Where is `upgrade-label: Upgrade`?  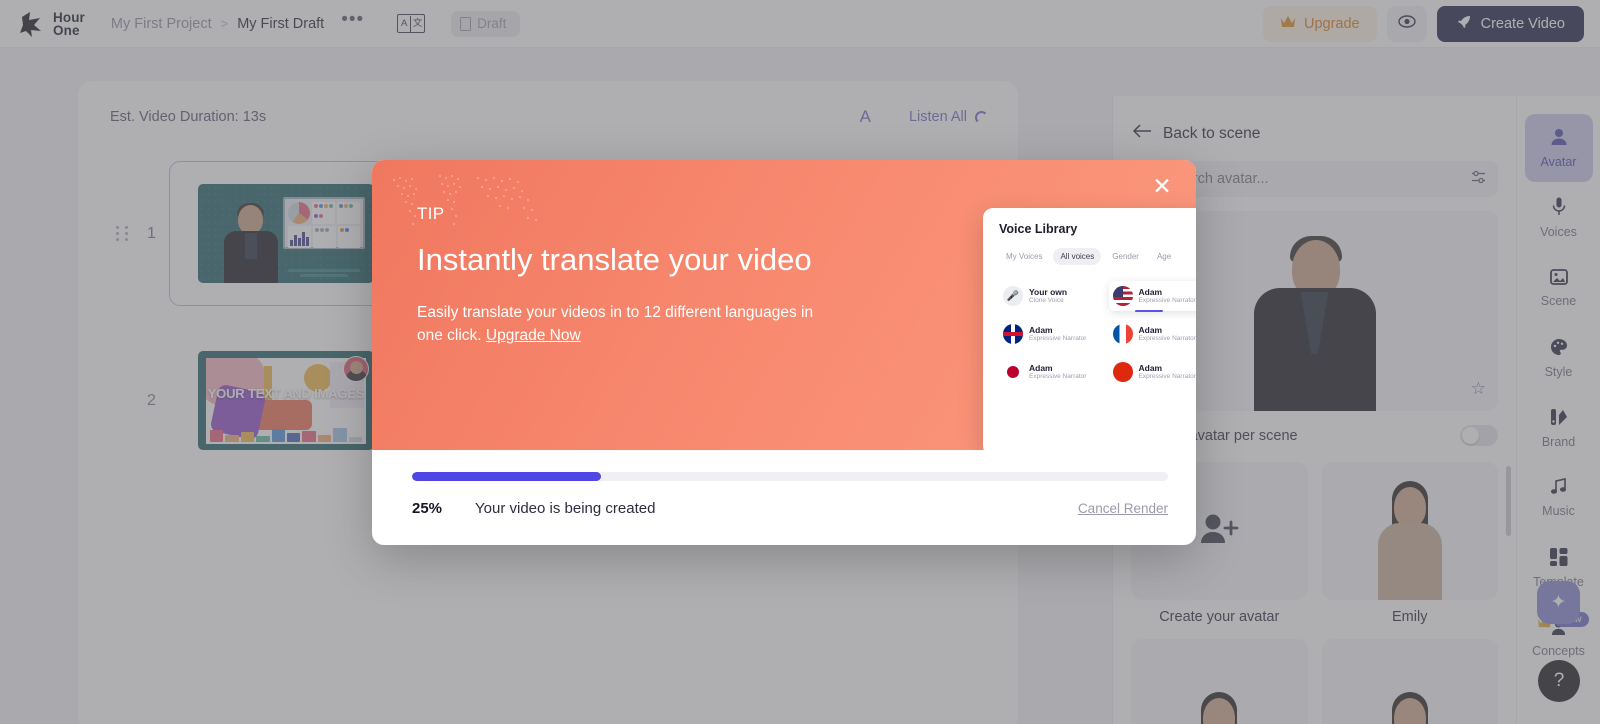 upgrade-label: Upgrade is located at coordinates (1332, 23).